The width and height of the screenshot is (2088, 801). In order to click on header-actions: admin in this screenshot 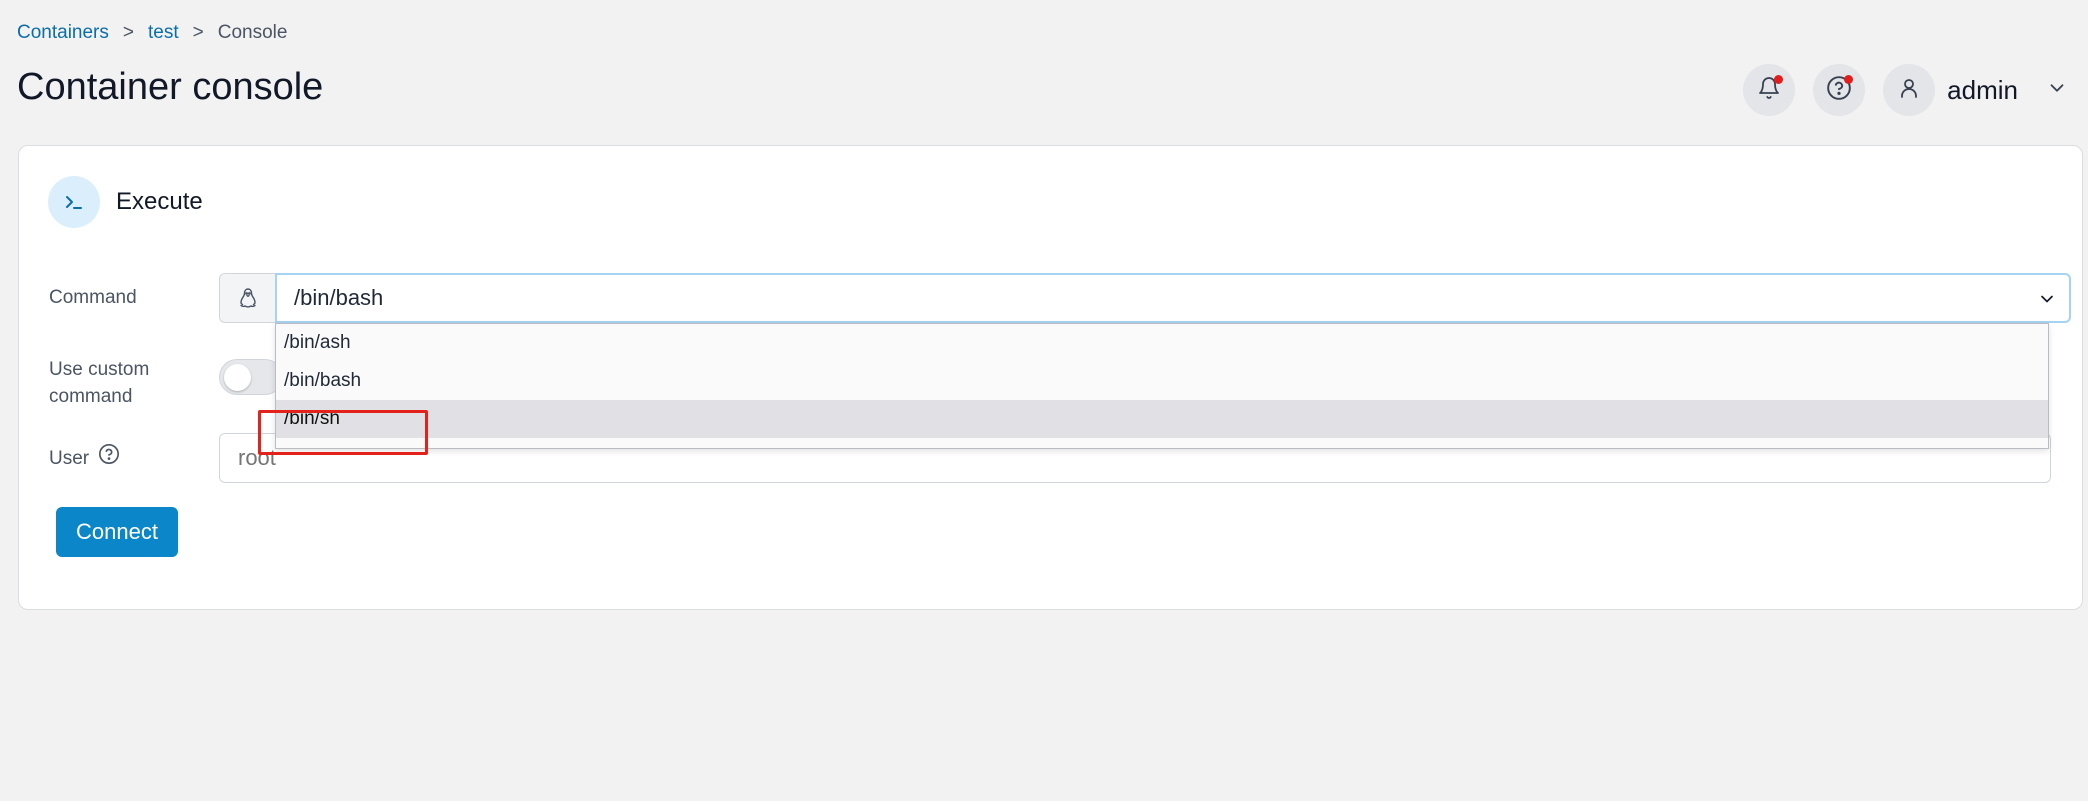, I will do `click(1905, 90)`.